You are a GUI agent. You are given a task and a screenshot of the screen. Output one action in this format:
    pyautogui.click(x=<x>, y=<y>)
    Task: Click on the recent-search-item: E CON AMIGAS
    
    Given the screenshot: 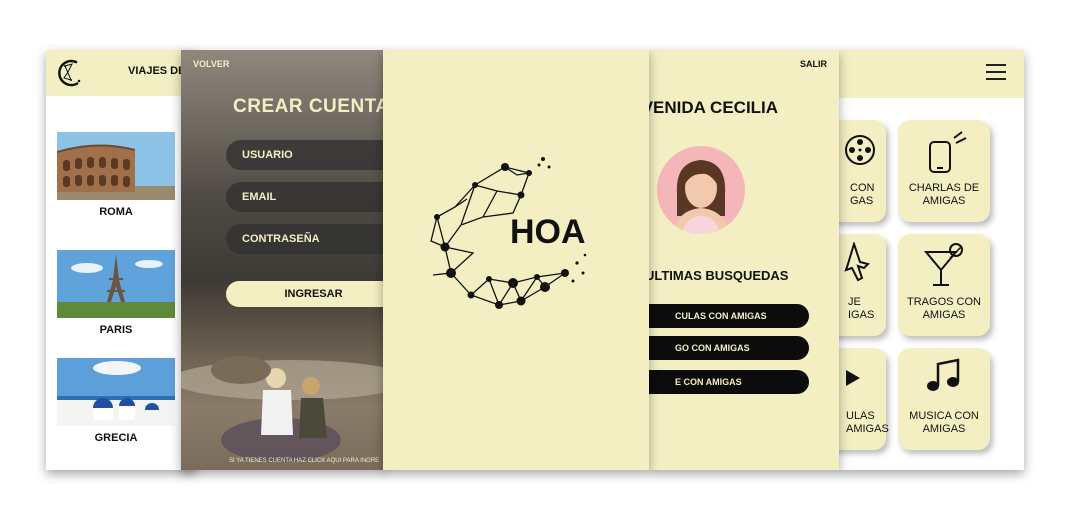 What is the action you would take?
    pyautogui.click(x=729, y=382)
    